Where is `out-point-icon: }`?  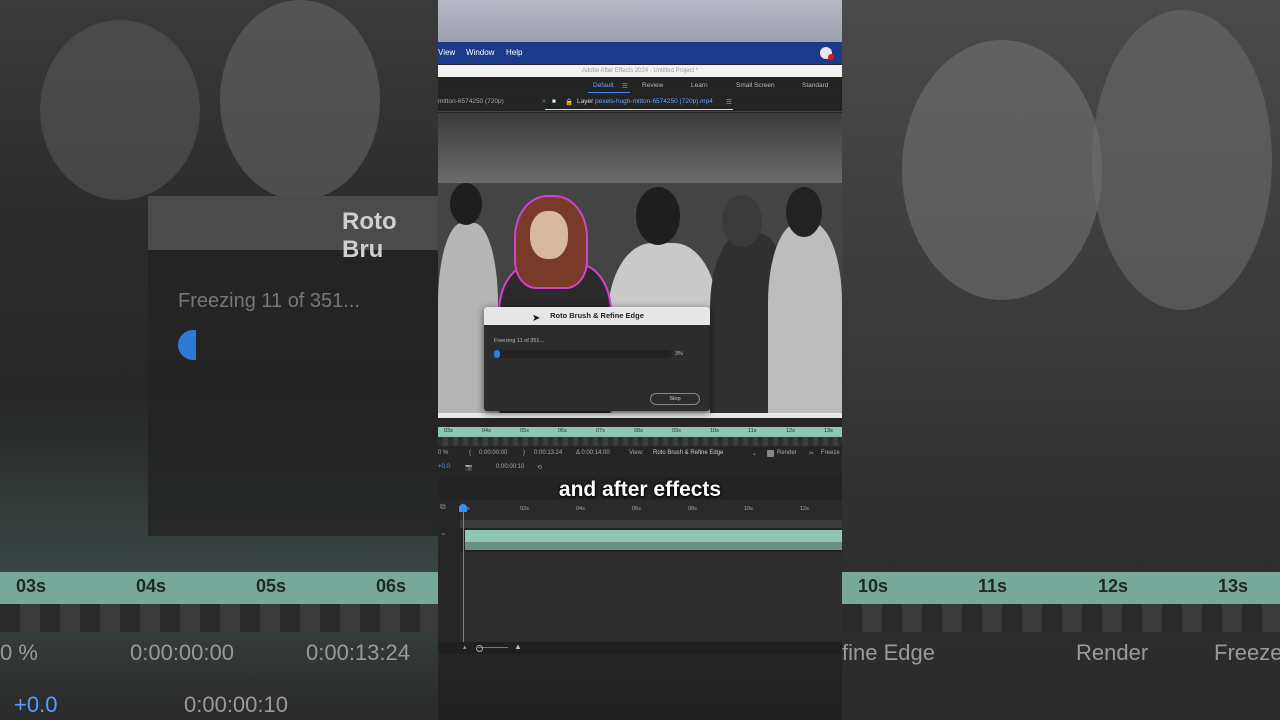 out-point-icon: } is located at coordinates (524, 453).